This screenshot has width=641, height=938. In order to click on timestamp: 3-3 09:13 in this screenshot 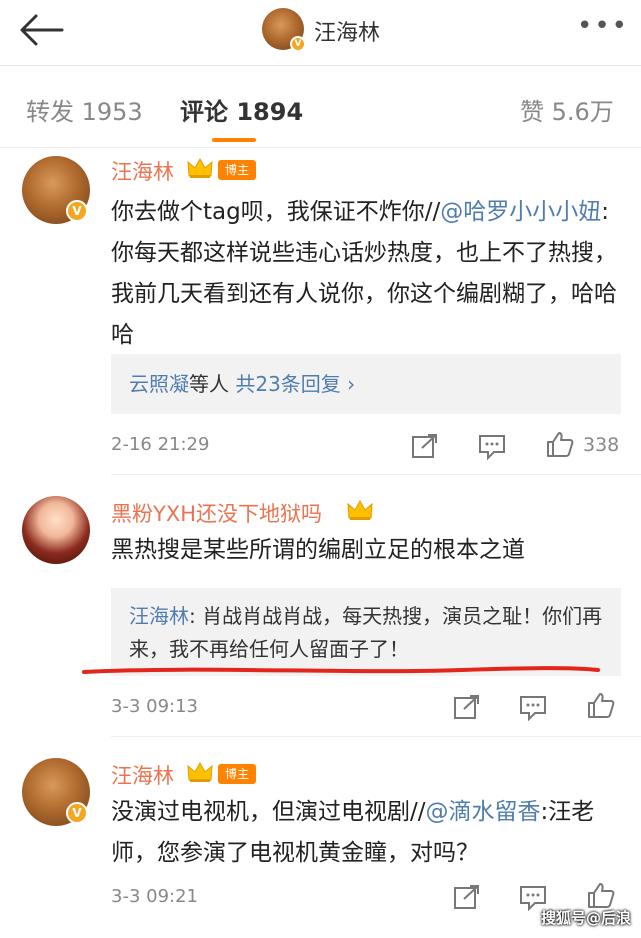, I will do `click(154, 706)`.